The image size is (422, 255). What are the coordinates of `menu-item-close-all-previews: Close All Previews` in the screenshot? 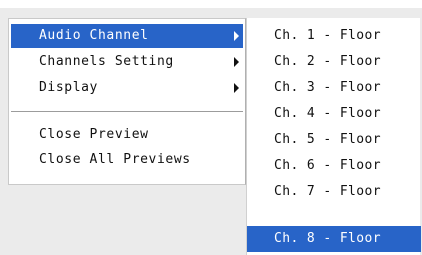 It's located at (127, 160).